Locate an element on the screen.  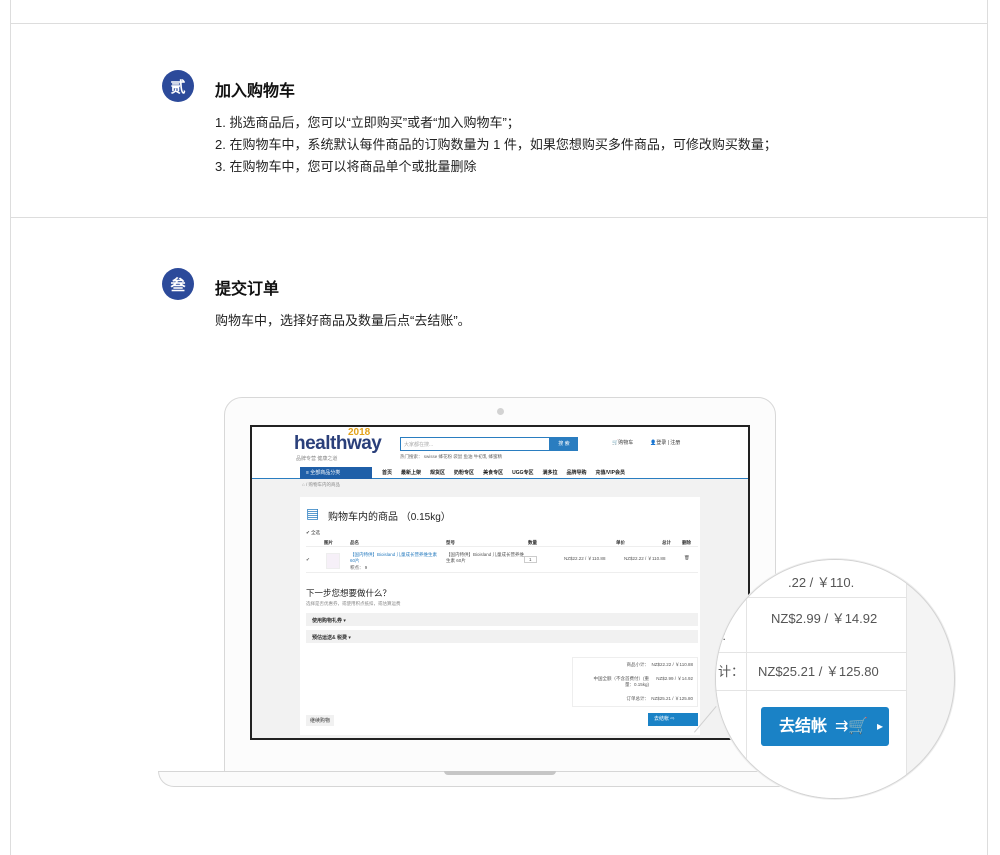
col-delete: 删除 is located at coordinates (686, 542).